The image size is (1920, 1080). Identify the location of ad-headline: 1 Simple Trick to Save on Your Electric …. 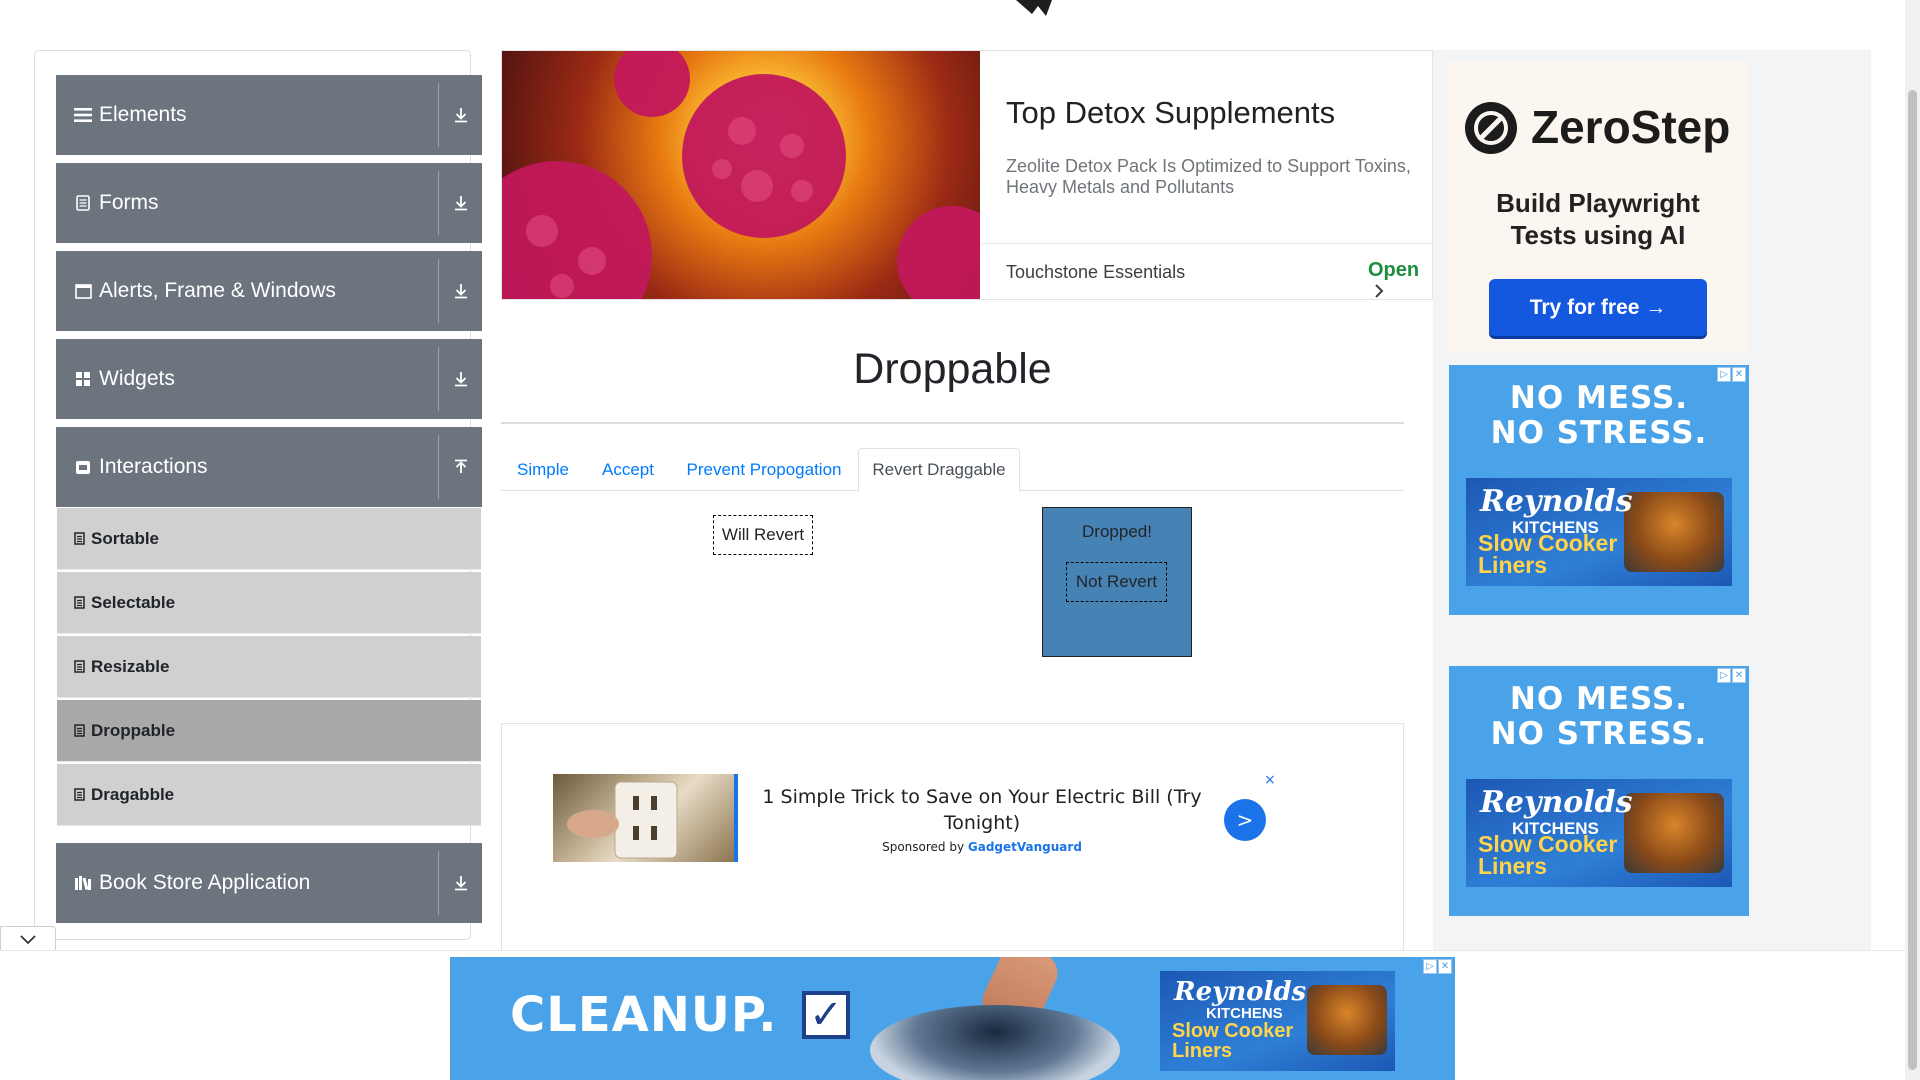
(982, 810).